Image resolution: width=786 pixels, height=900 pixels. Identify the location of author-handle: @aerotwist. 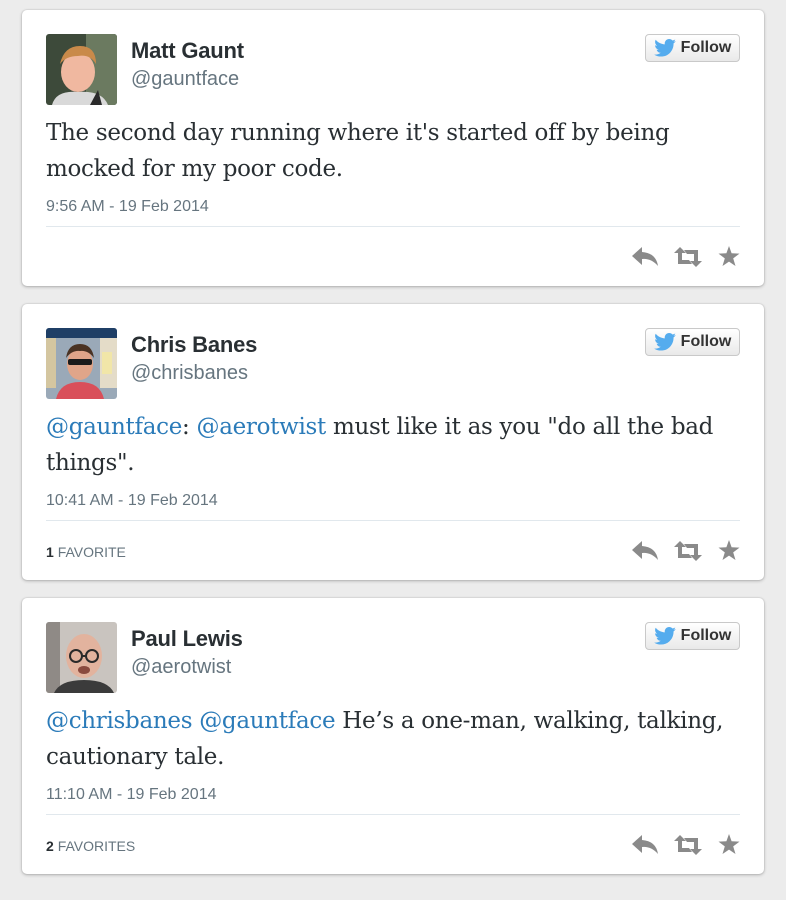
(181, 667).